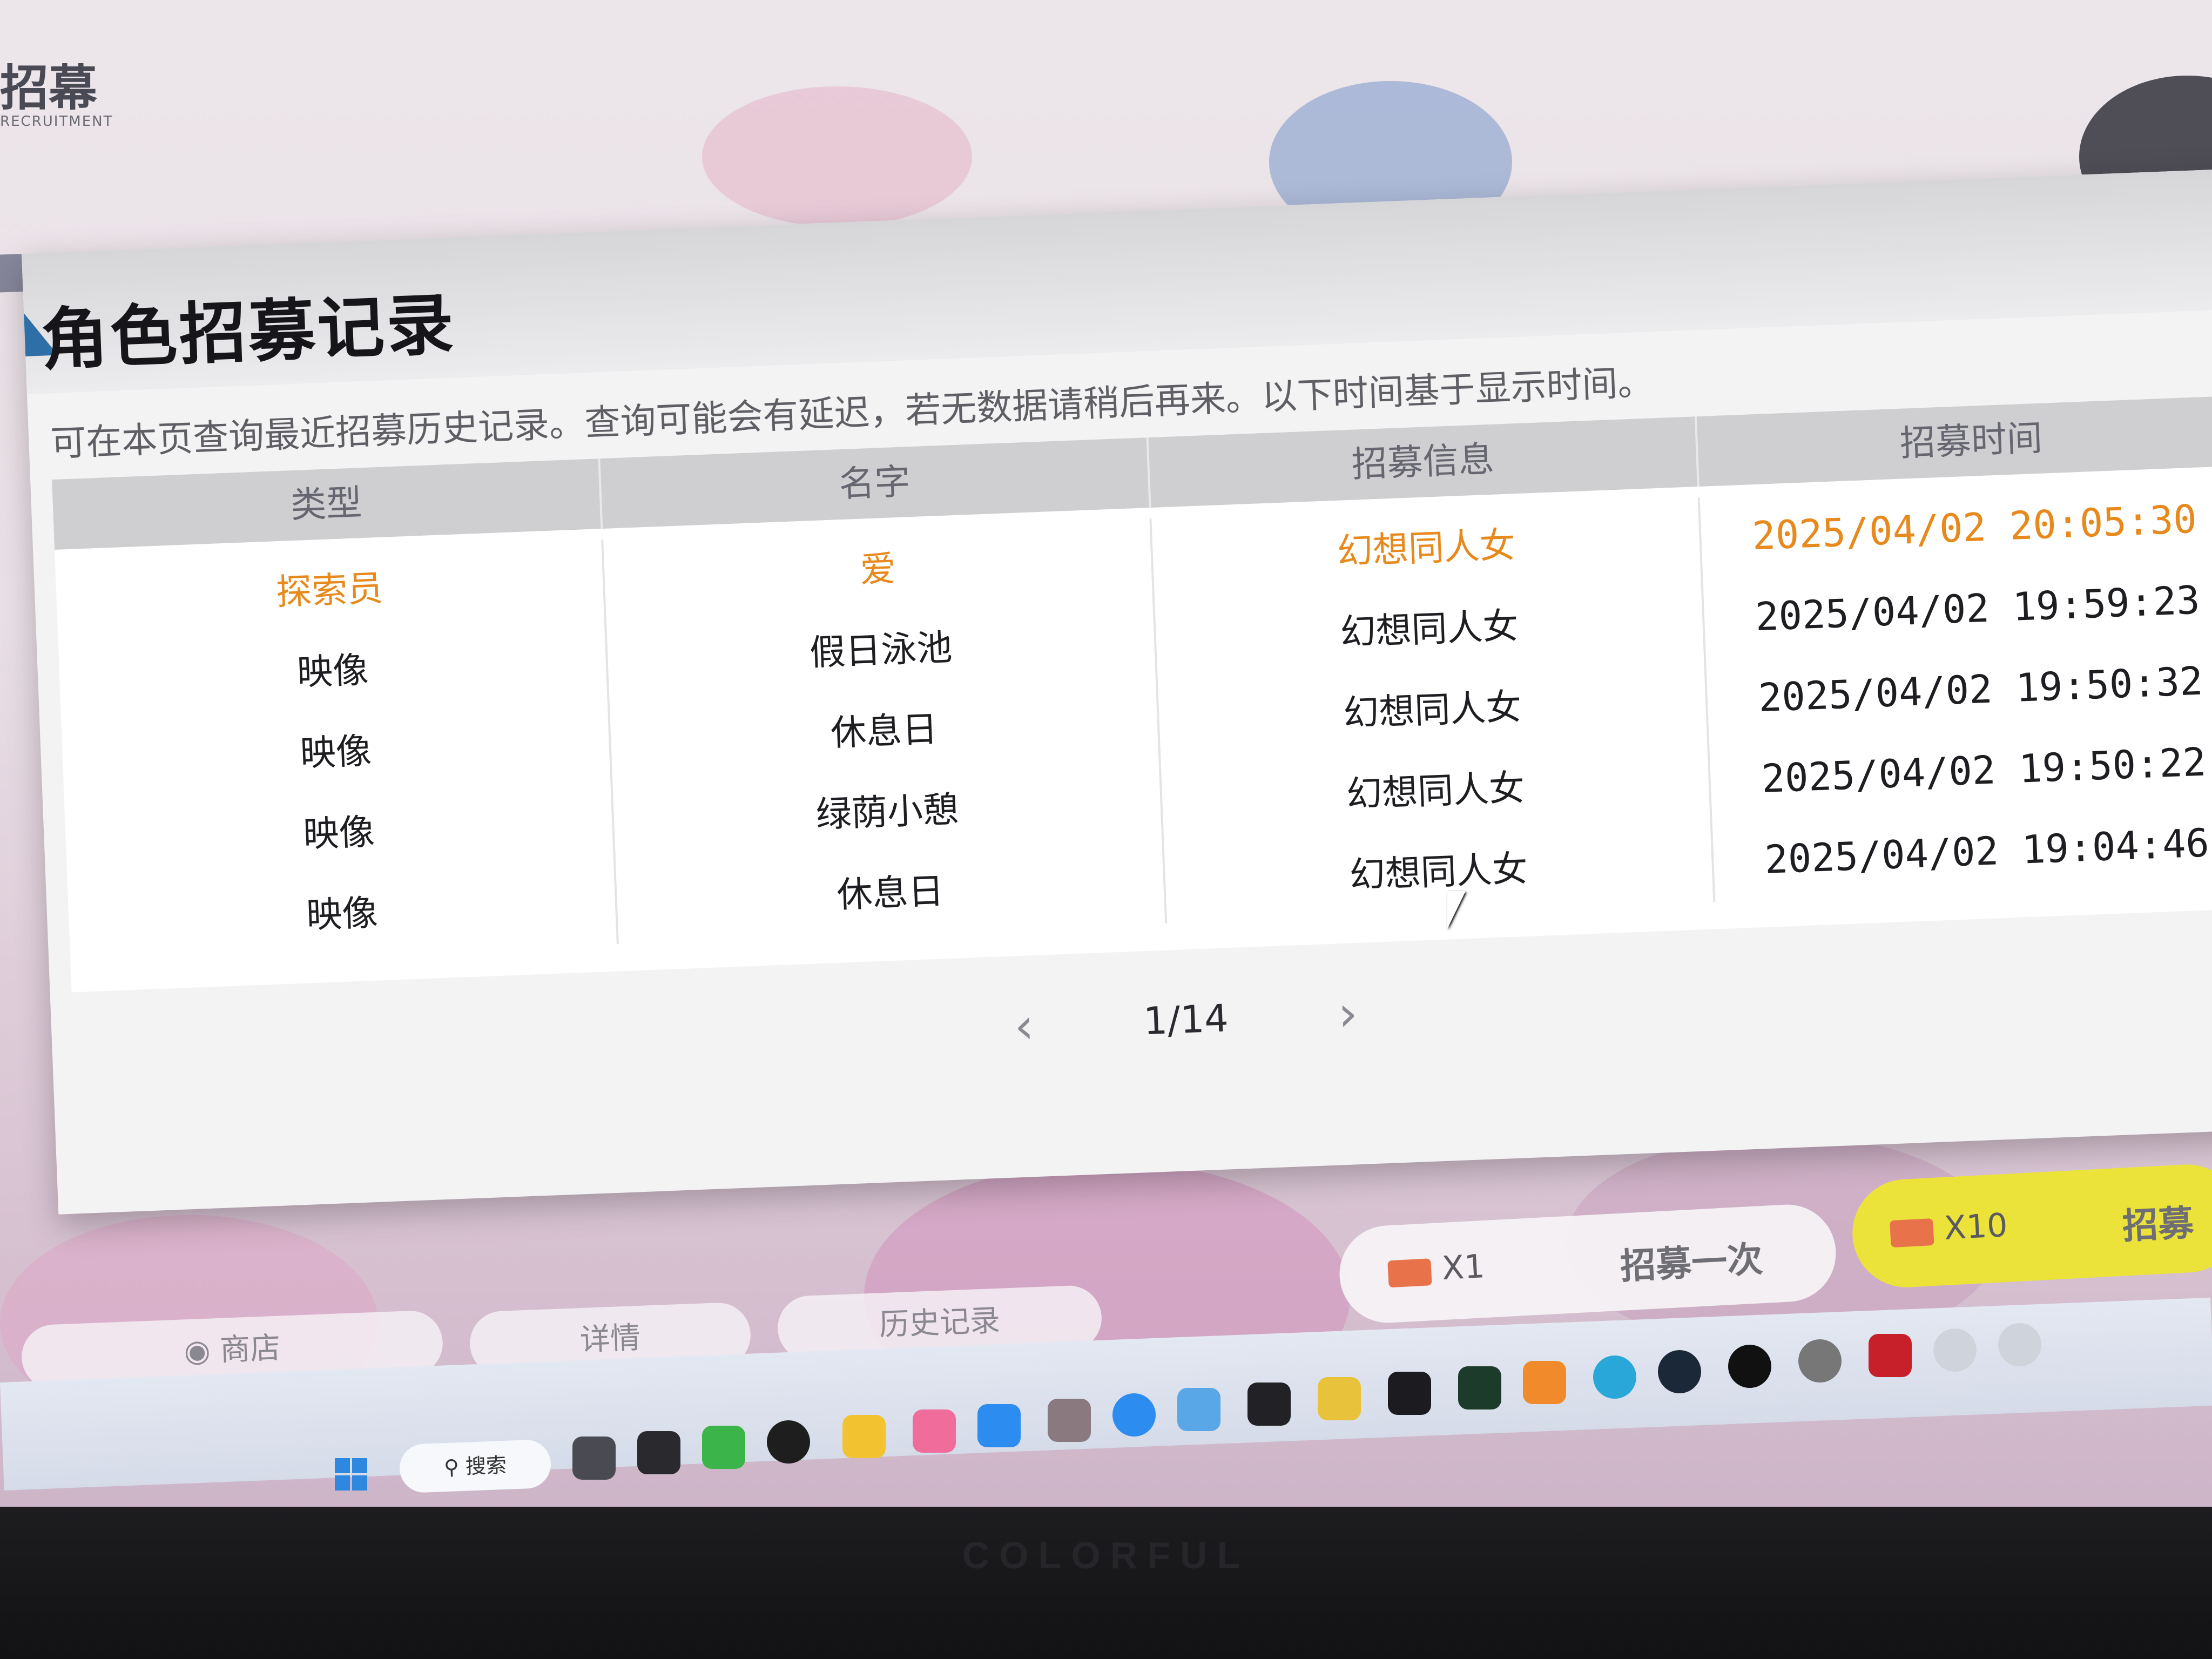 The height and width of the screenshot is (1659, 2212). I want to click on browser-icon, so click(1198, 1409).